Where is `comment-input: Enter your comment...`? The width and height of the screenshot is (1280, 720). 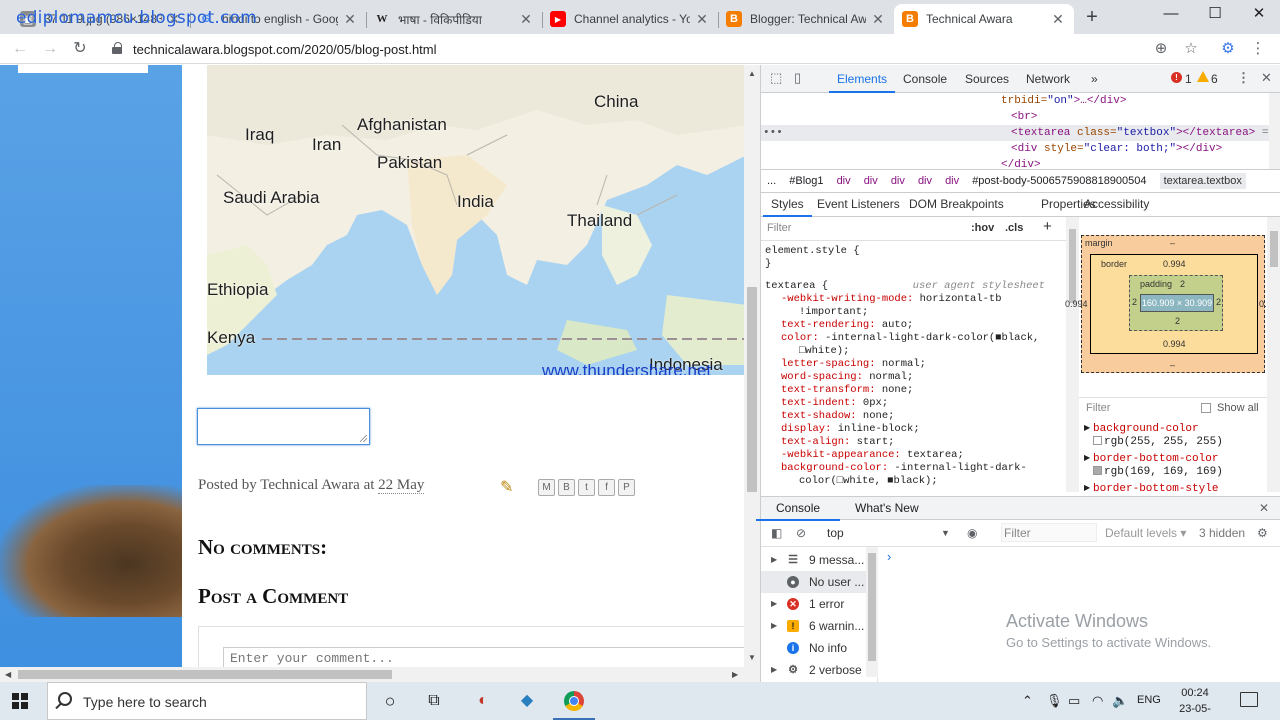
comment-input: Enter your comment... is located at coordinates (491, 658).